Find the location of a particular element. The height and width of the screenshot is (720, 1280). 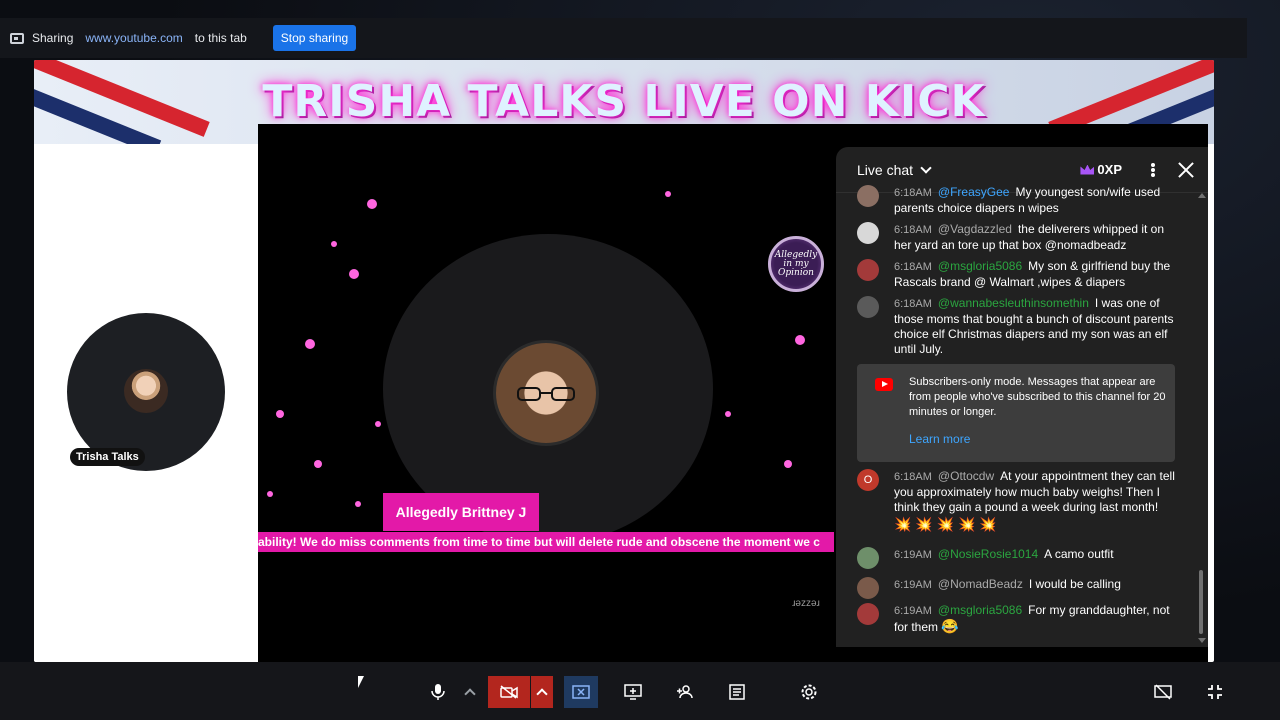

meeting-controls is located at coordinates (640, 691).